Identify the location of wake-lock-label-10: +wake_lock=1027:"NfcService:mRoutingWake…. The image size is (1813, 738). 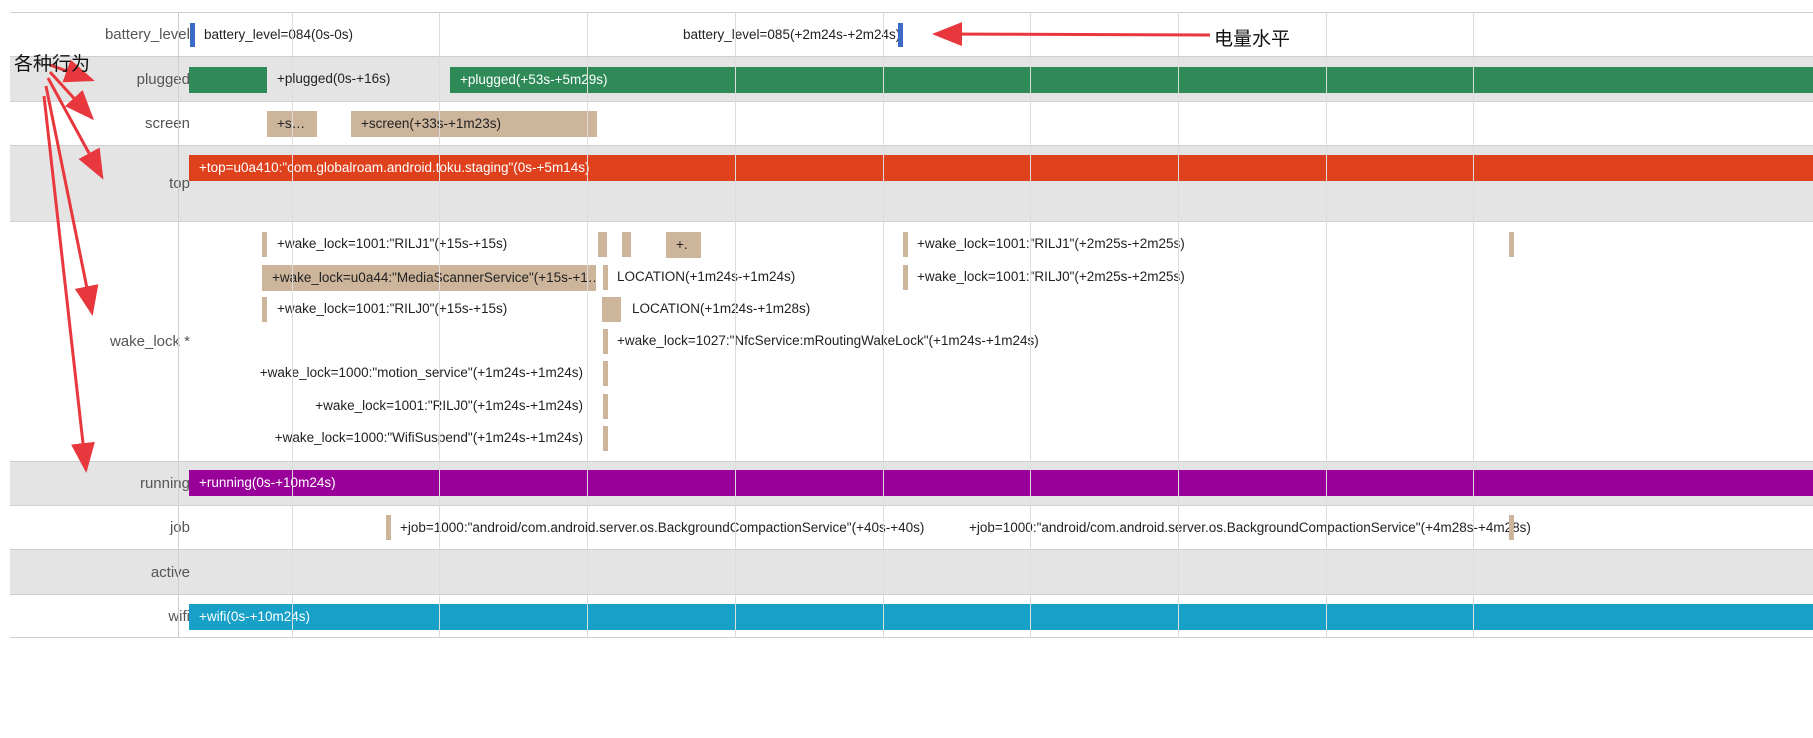
(828, 340).